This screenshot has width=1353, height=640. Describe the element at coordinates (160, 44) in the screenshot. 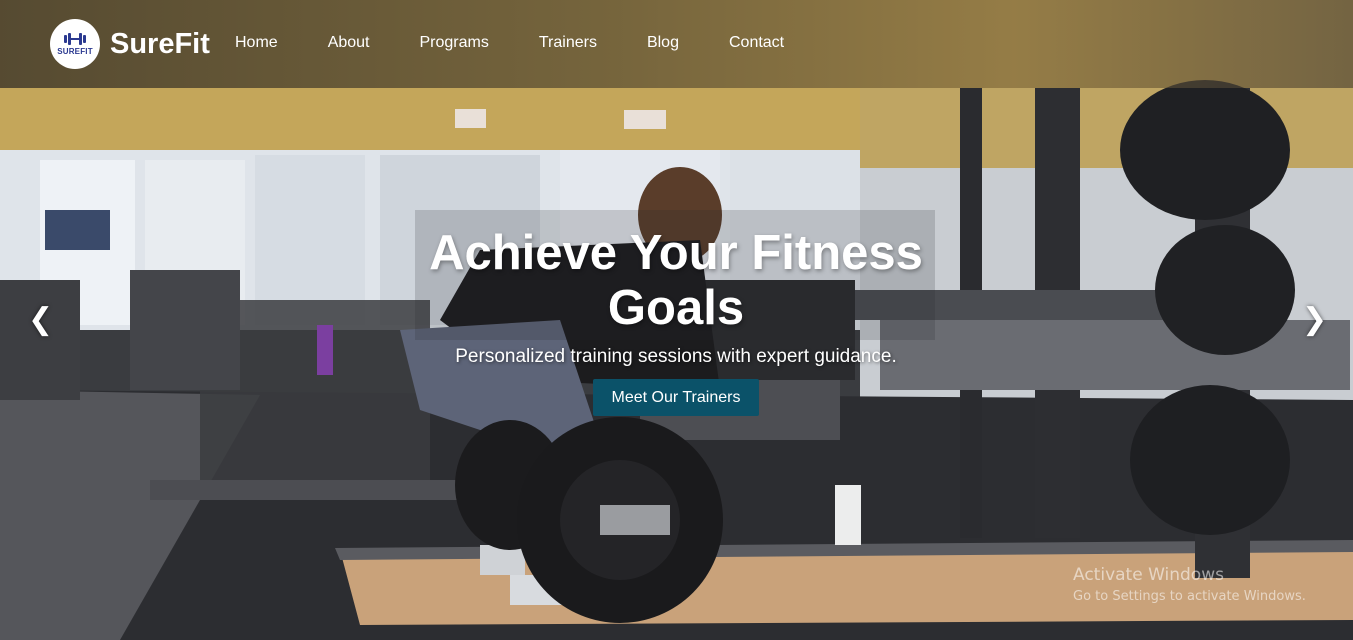

I see `brand-name: SureFit` at that location.